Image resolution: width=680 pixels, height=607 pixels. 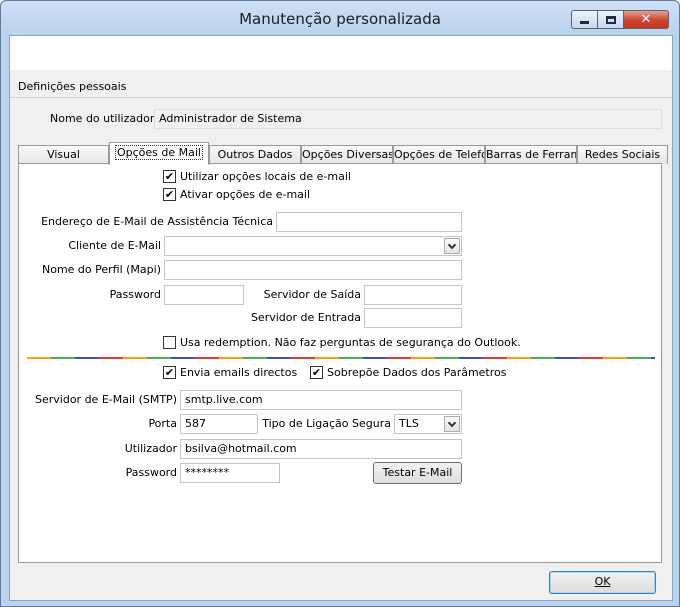 What do you see at coordinates (417, 473) in the screenshot?
I see `test-email-button: Testar E-Mail` at bounding box center [417, 473].